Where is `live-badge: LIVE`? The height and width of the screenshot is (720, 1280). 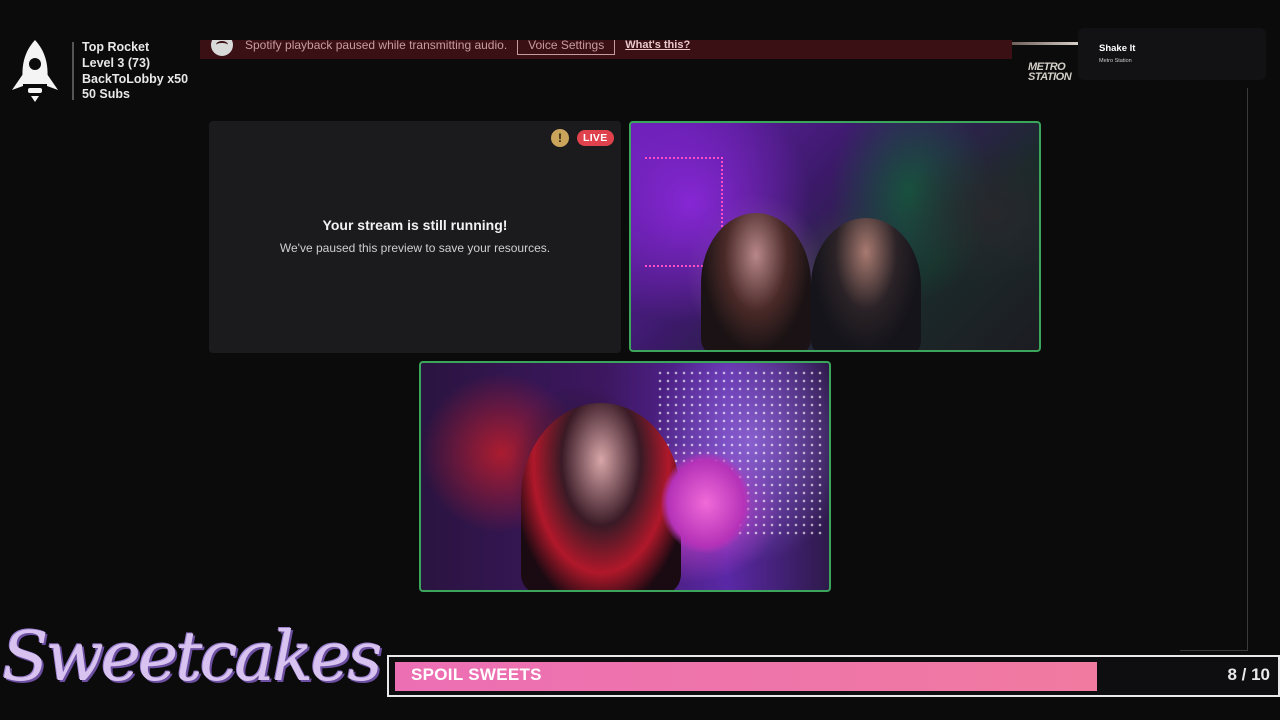
live-badge: LIVE is located at coordinates (595, 138).